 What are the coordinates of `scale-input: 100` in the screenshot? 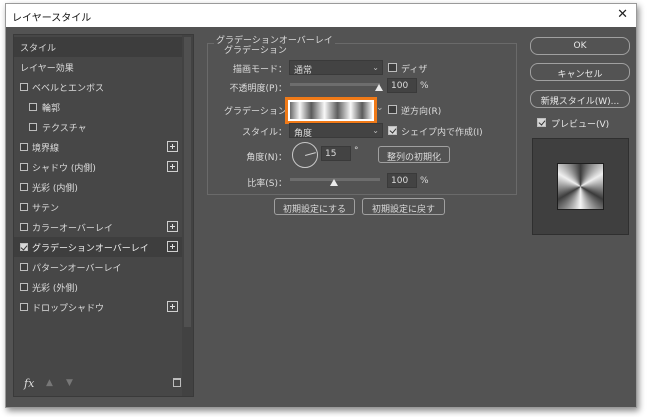 It's located at (402, 180).